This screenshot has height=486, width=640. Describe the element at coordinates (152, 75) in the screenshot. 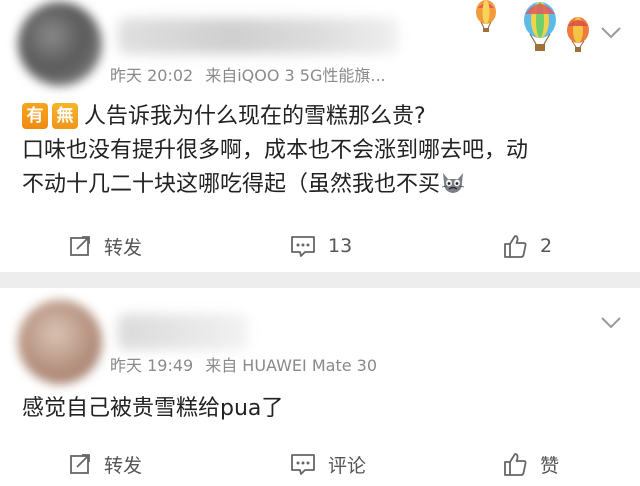

I see `post-time: 昨天 20:02` at that location.